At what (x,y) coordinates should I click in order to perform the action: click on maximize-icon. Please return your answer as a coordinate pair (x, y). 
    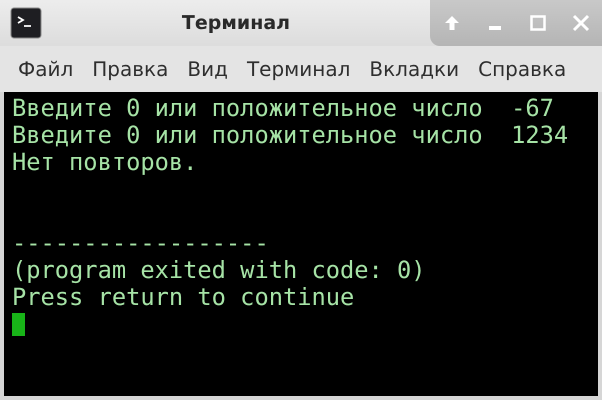
    Looking at the image, I should click on (538, 23).